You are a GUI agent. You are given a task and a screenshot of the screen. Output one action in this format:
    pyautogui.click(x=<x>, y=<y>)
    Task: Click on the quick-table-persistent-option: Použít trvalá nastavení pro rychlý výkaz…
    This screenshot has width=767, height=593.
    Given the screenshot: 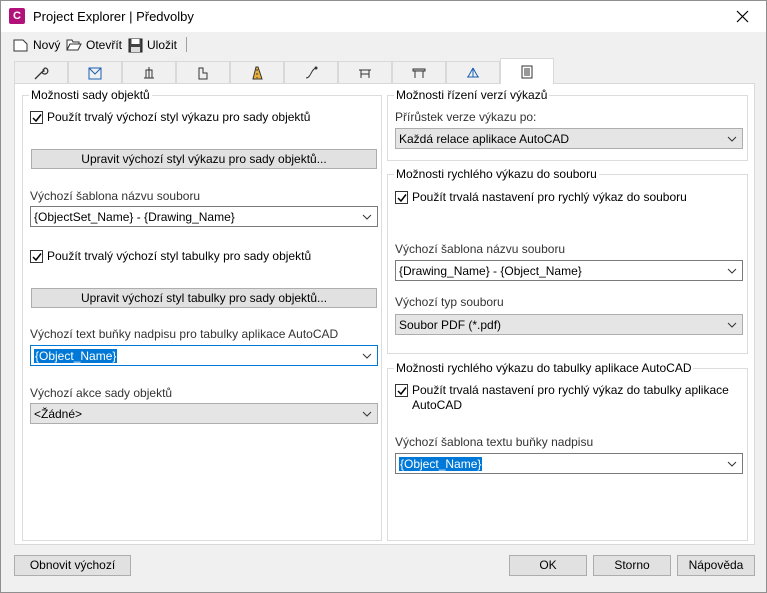 What is the action you would take?
    pyautogui.click(x=562, y=398)
    